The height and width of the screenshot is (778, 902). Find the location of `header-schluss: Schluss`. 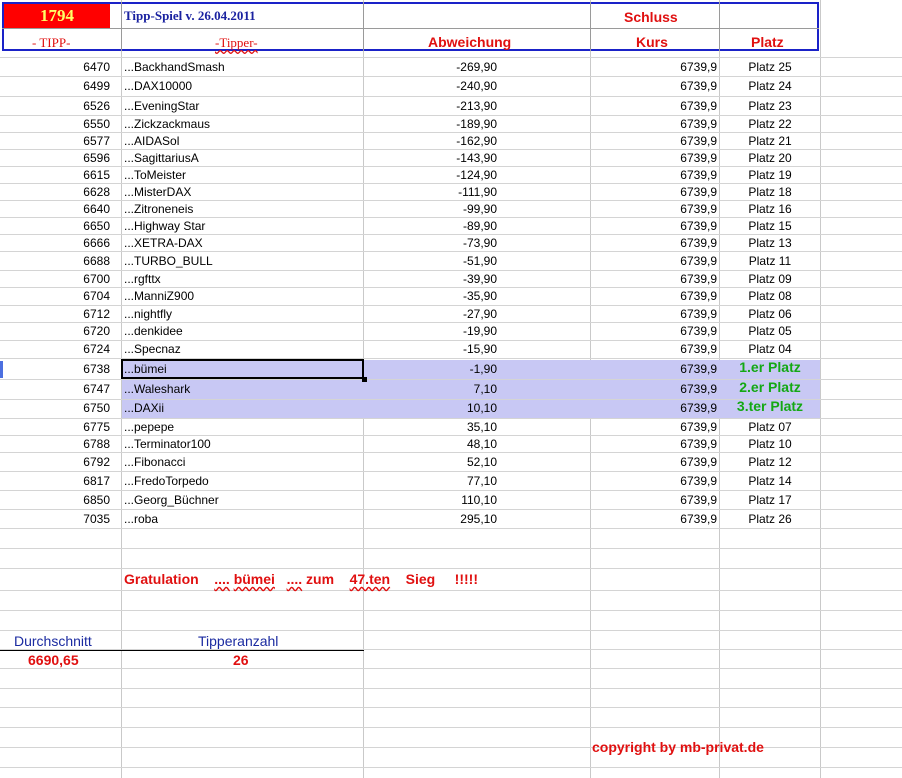

header-schluss: Schluss is located at coordinates (651, 17).